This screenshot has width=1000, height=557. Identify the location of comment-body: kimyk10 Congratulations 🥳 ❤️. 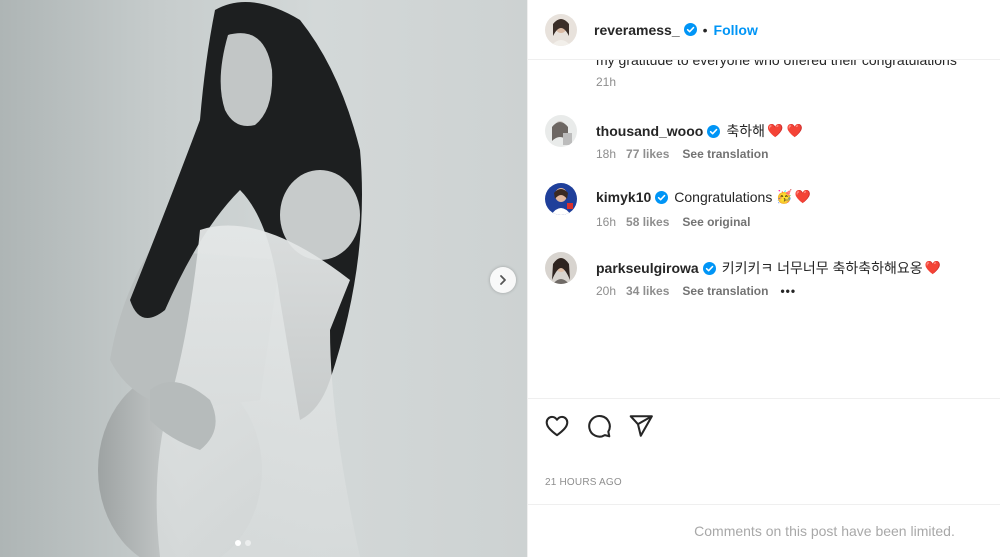
(703, 197).